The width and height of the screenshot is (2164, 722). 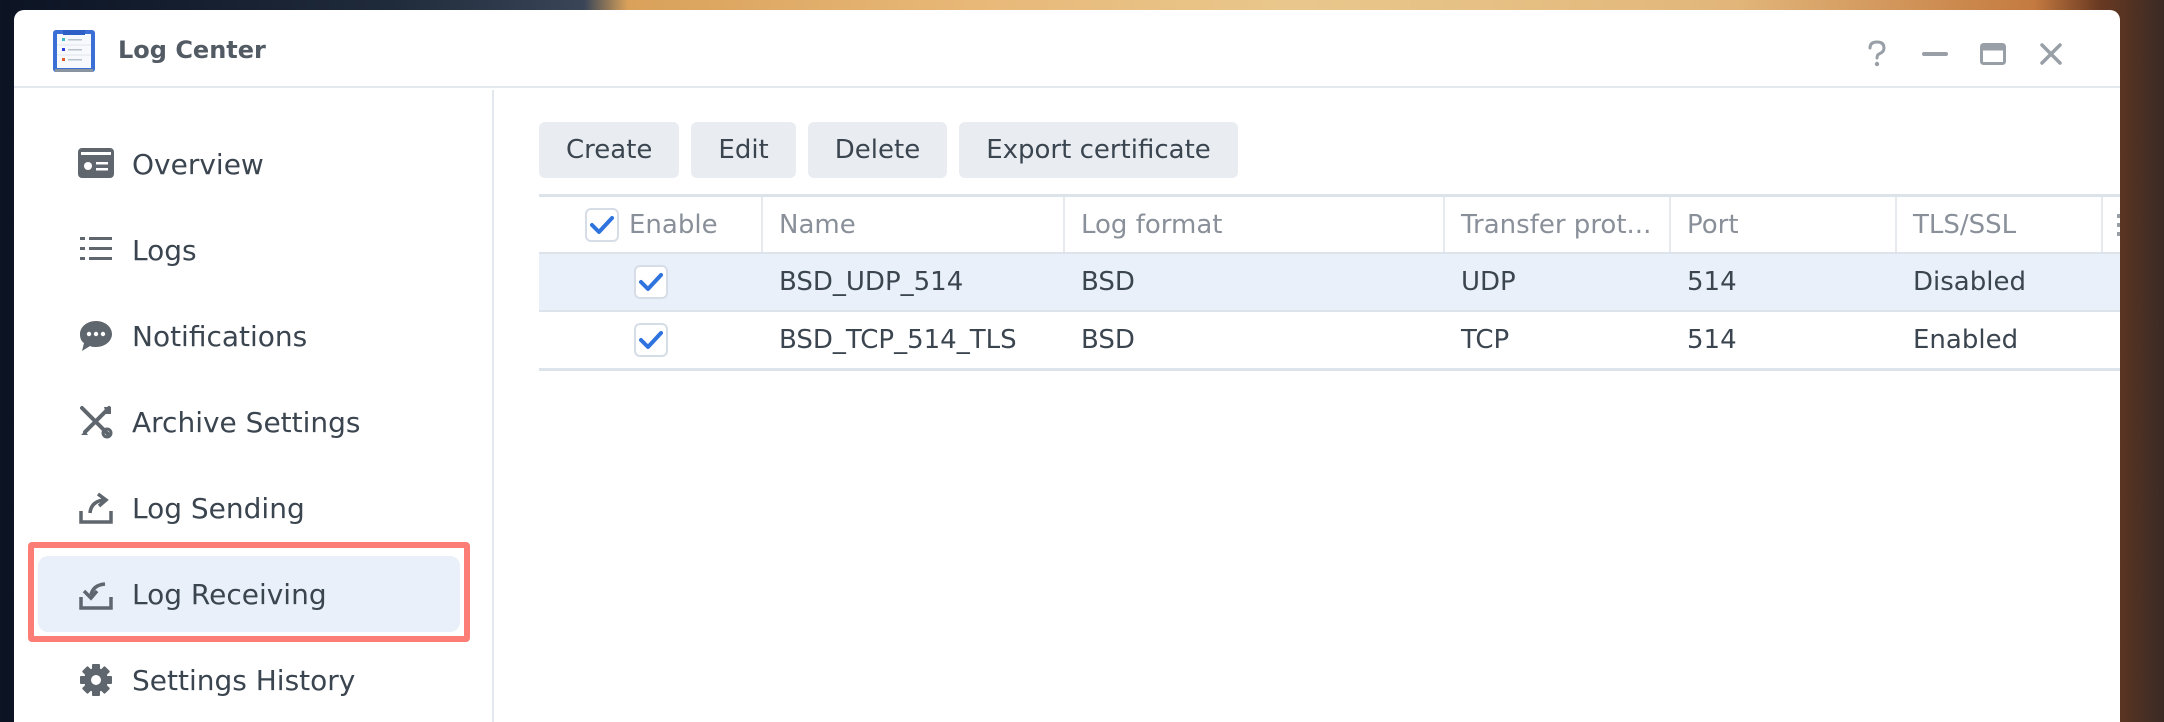 I want to click on transfer-protocol-cell: UDP, so click(x=1488, y=282).